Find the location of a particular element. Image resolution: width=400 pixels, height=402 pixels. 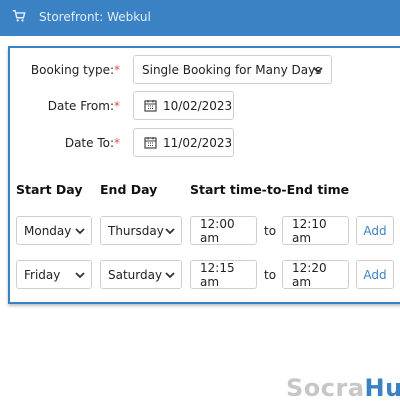

date-to-input: 11/02/2023 is located at coordinates (183, 142).